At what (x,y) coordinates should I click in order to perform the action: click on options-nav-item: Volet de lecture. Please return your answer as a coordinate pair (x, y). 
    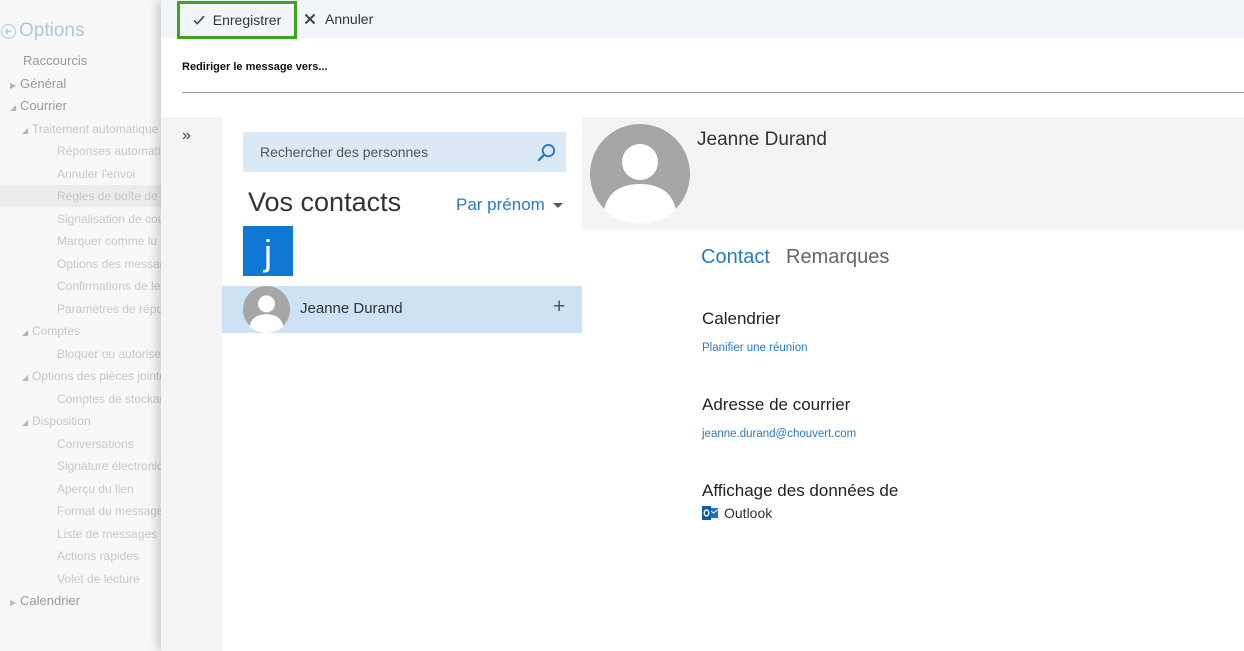
    Looking at the image, I should click on (85, 579).